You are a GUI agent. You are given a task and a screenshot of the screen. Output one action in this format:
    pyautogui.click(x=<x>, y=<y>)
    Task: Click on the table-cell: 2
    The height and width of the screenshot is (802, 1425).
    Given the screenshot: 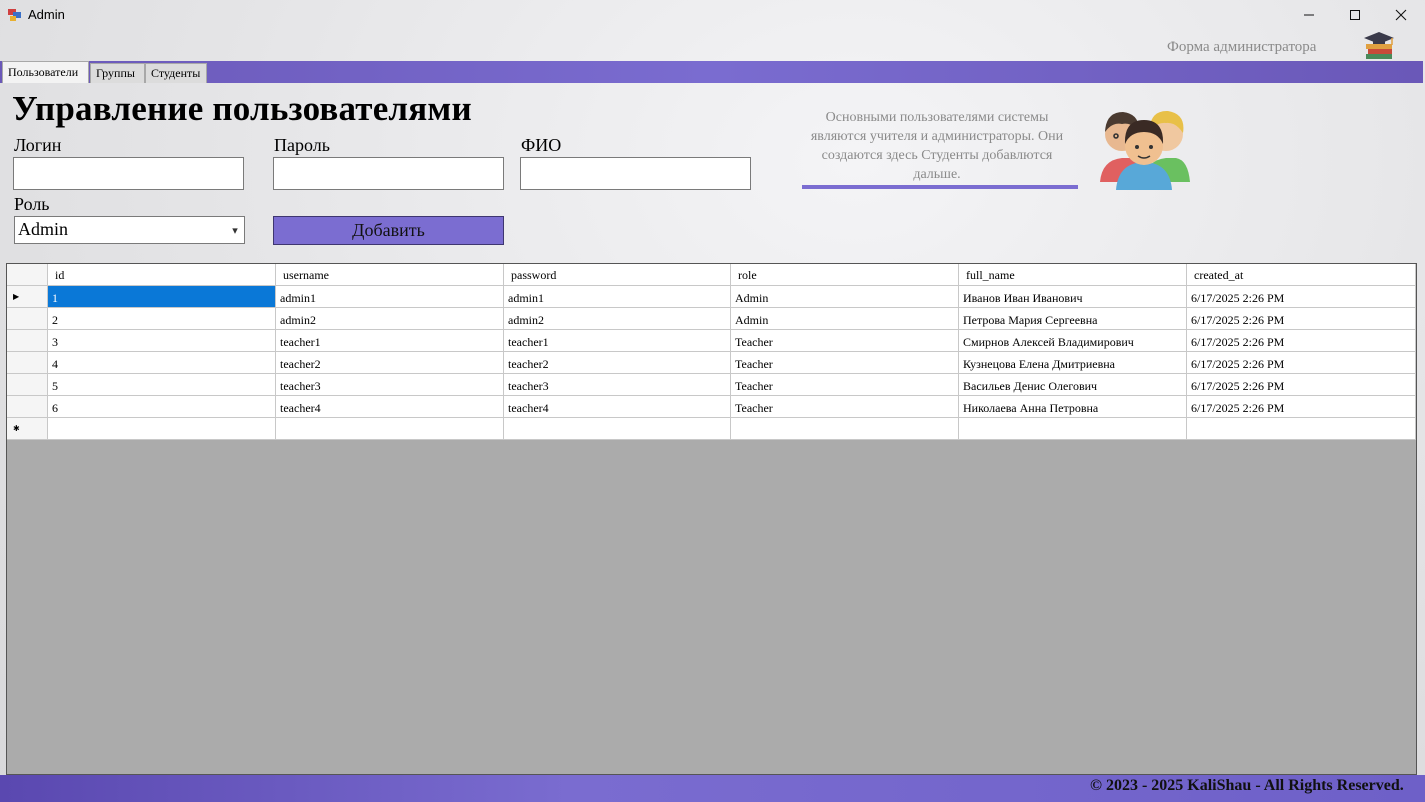 What is the action you would take?
    pyautogui.click(x=162, y=319)
    